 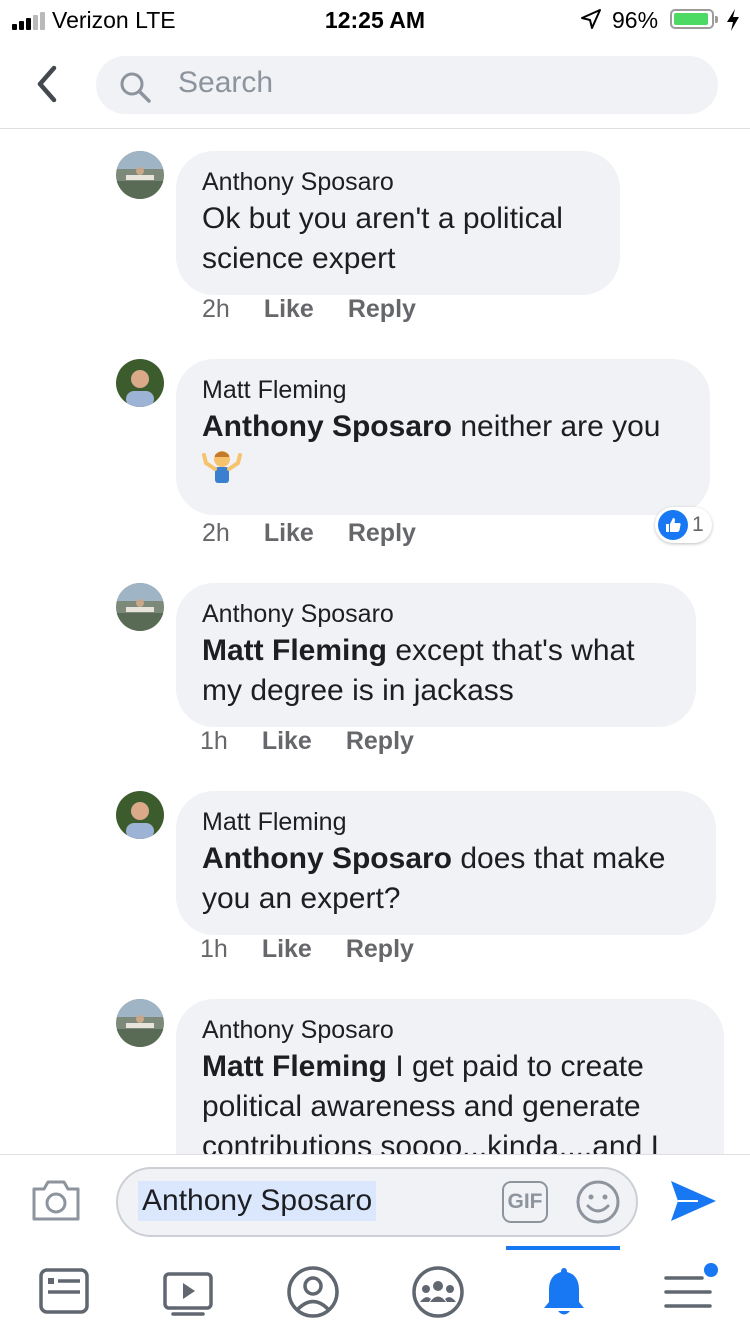 What do you see at coordinates (711, 1270) in the screenshot?
I see `menu-notification-dot` at bounding box center [711, 1270].